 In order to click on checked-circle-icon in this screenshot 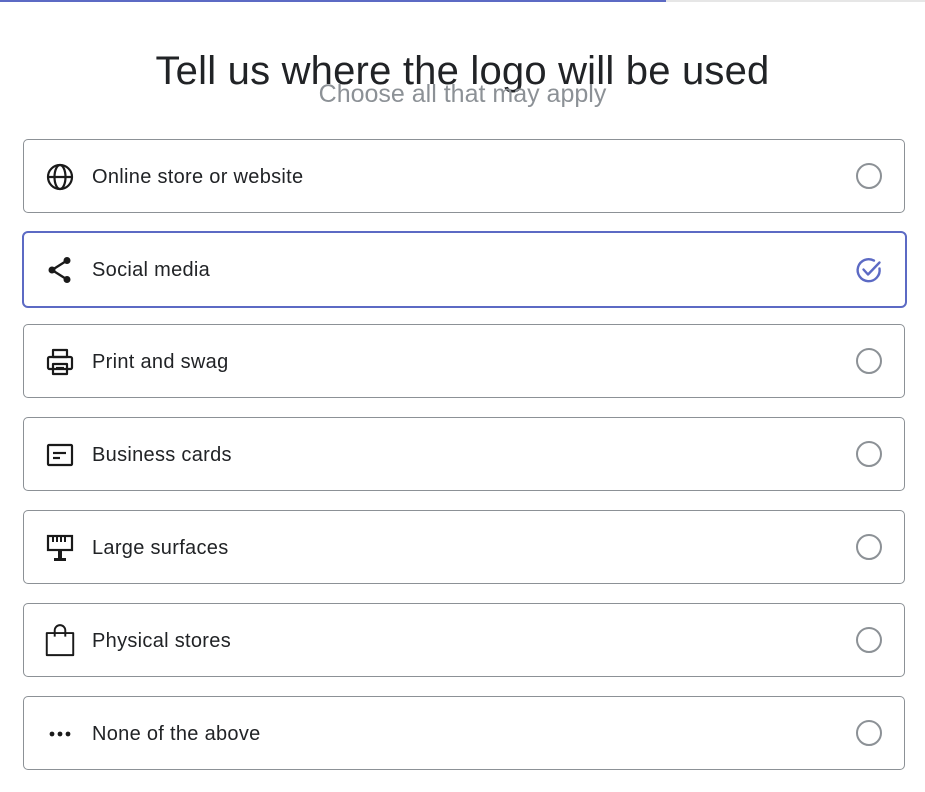, I will do `click(869, 270)`.